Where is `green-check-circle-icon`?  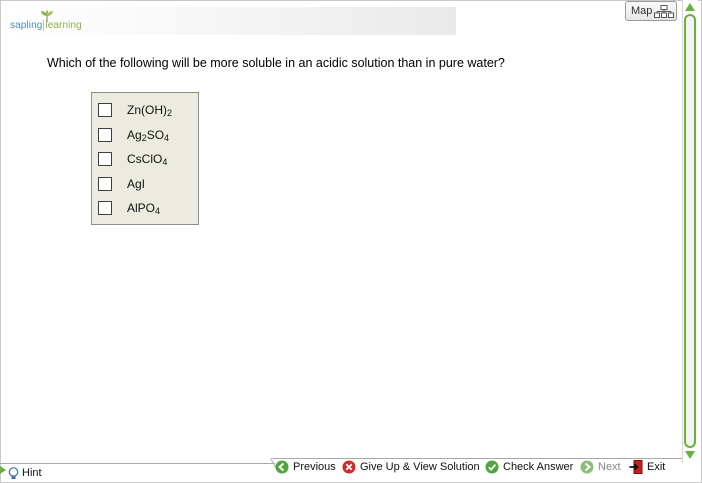 green-check-circle-icon is located at coordinates (492, 467).